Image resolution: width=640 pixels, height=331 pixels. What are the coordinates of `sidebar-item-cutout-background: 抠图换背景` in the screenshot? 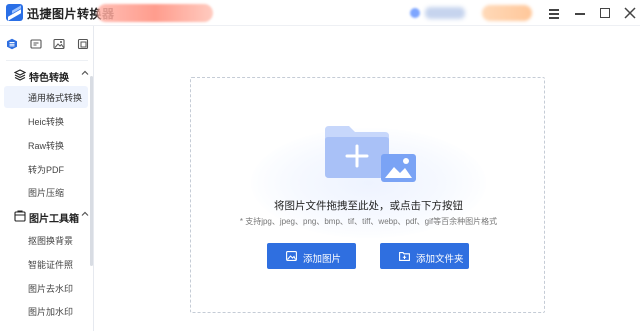 It's located at (46, 240).